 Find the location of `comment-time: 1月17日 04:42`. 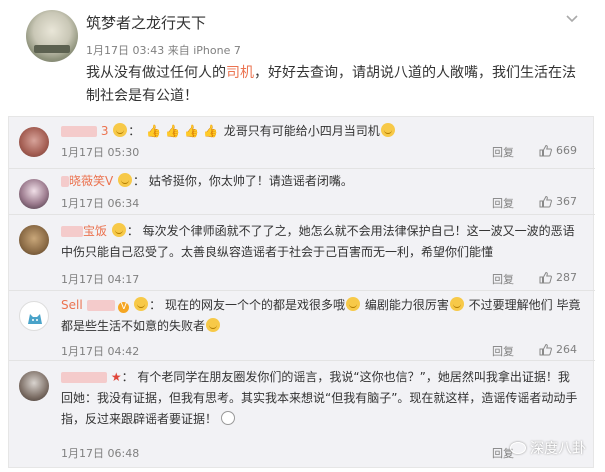

comment-time: 1月17日 04:42 is located at coordinates (100, 351).